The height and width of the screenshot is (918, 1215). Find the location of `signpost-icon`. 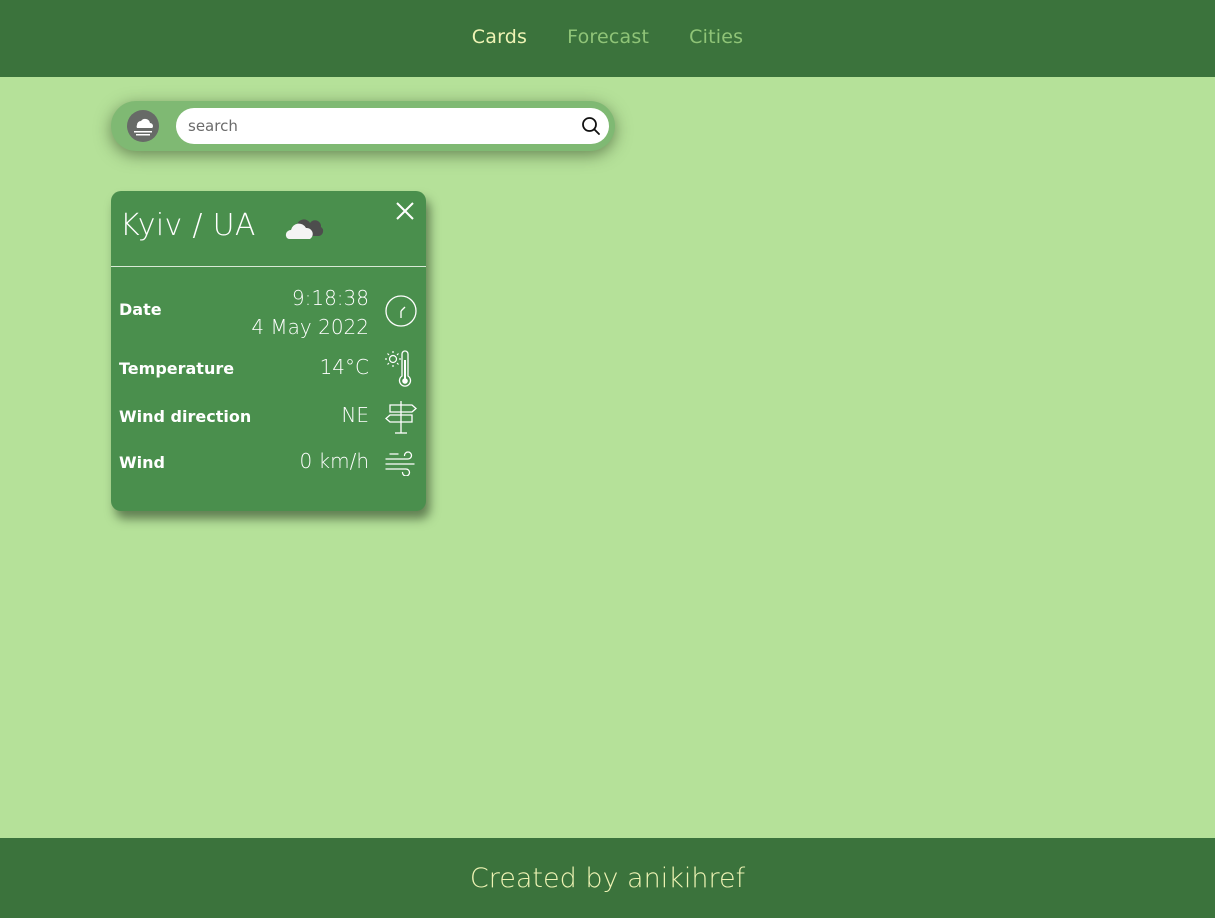

signpost-icon is located at coordinates (401, 417).